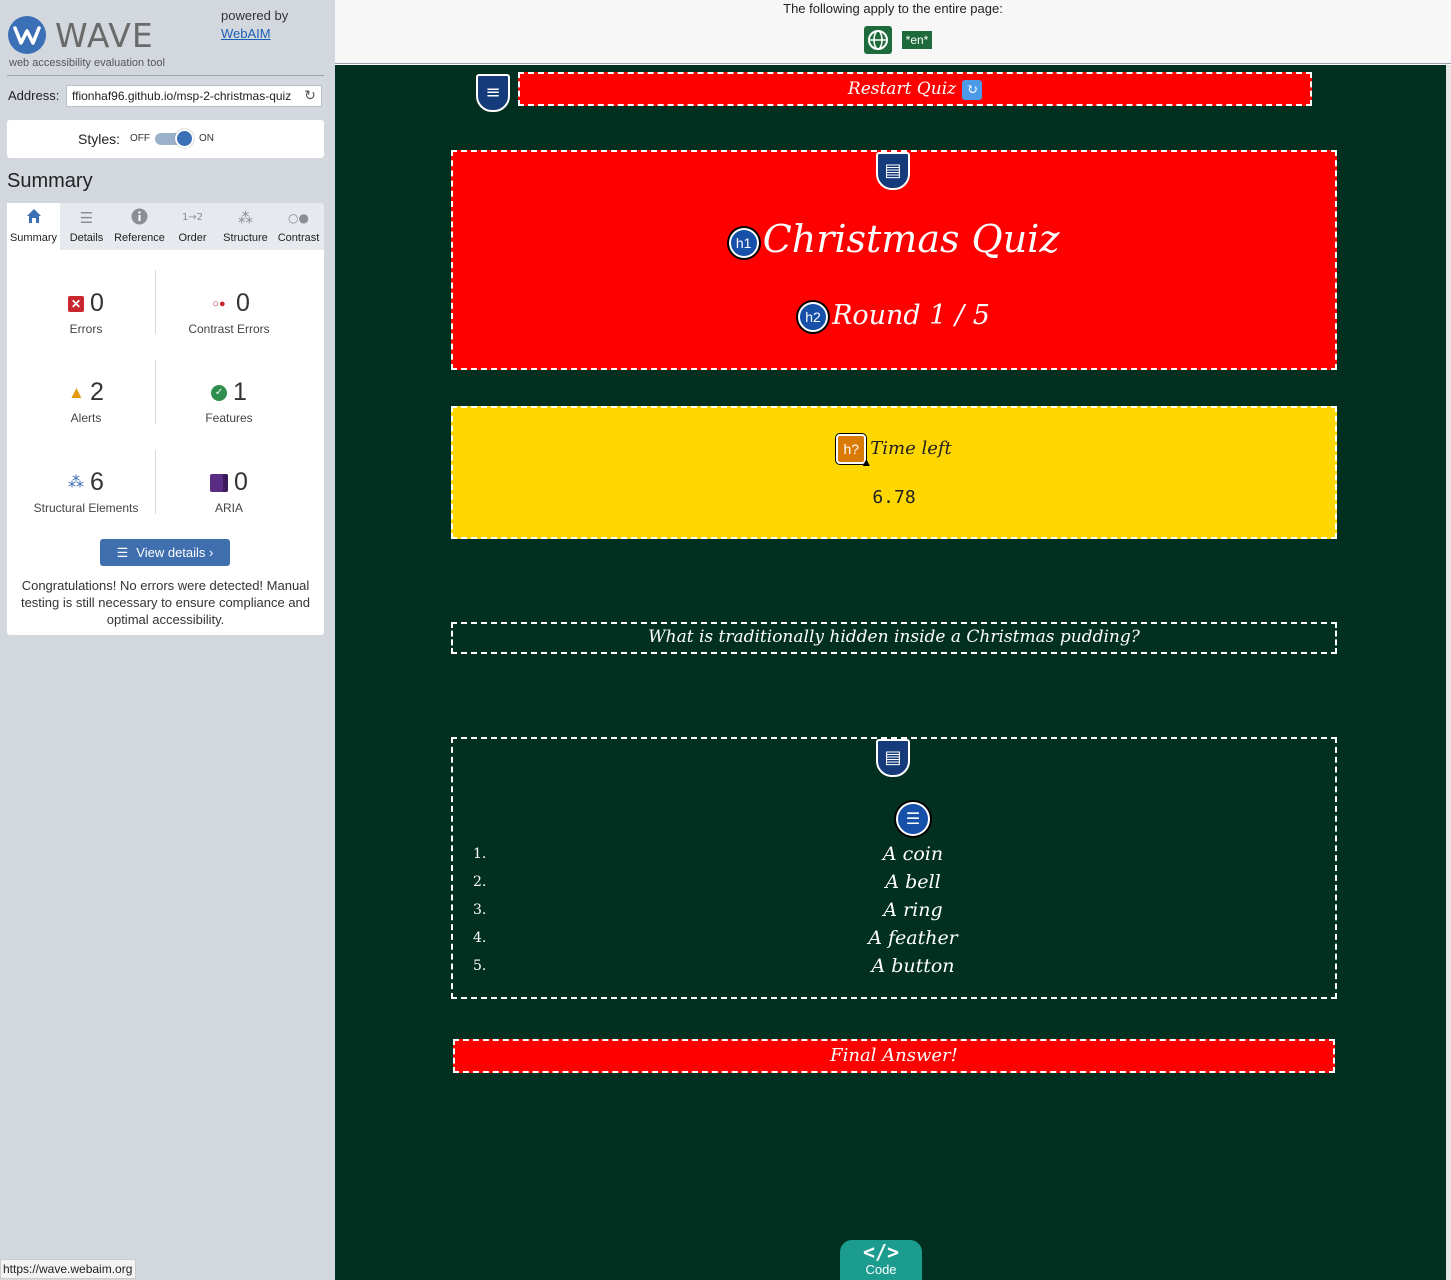 This screenshot has height=1280, width=1451. What do you see at coordinates (893, 8) in the screenshot?
I see `page-level-text: The following apply to the entire page:` at bounding box center [893, 8].